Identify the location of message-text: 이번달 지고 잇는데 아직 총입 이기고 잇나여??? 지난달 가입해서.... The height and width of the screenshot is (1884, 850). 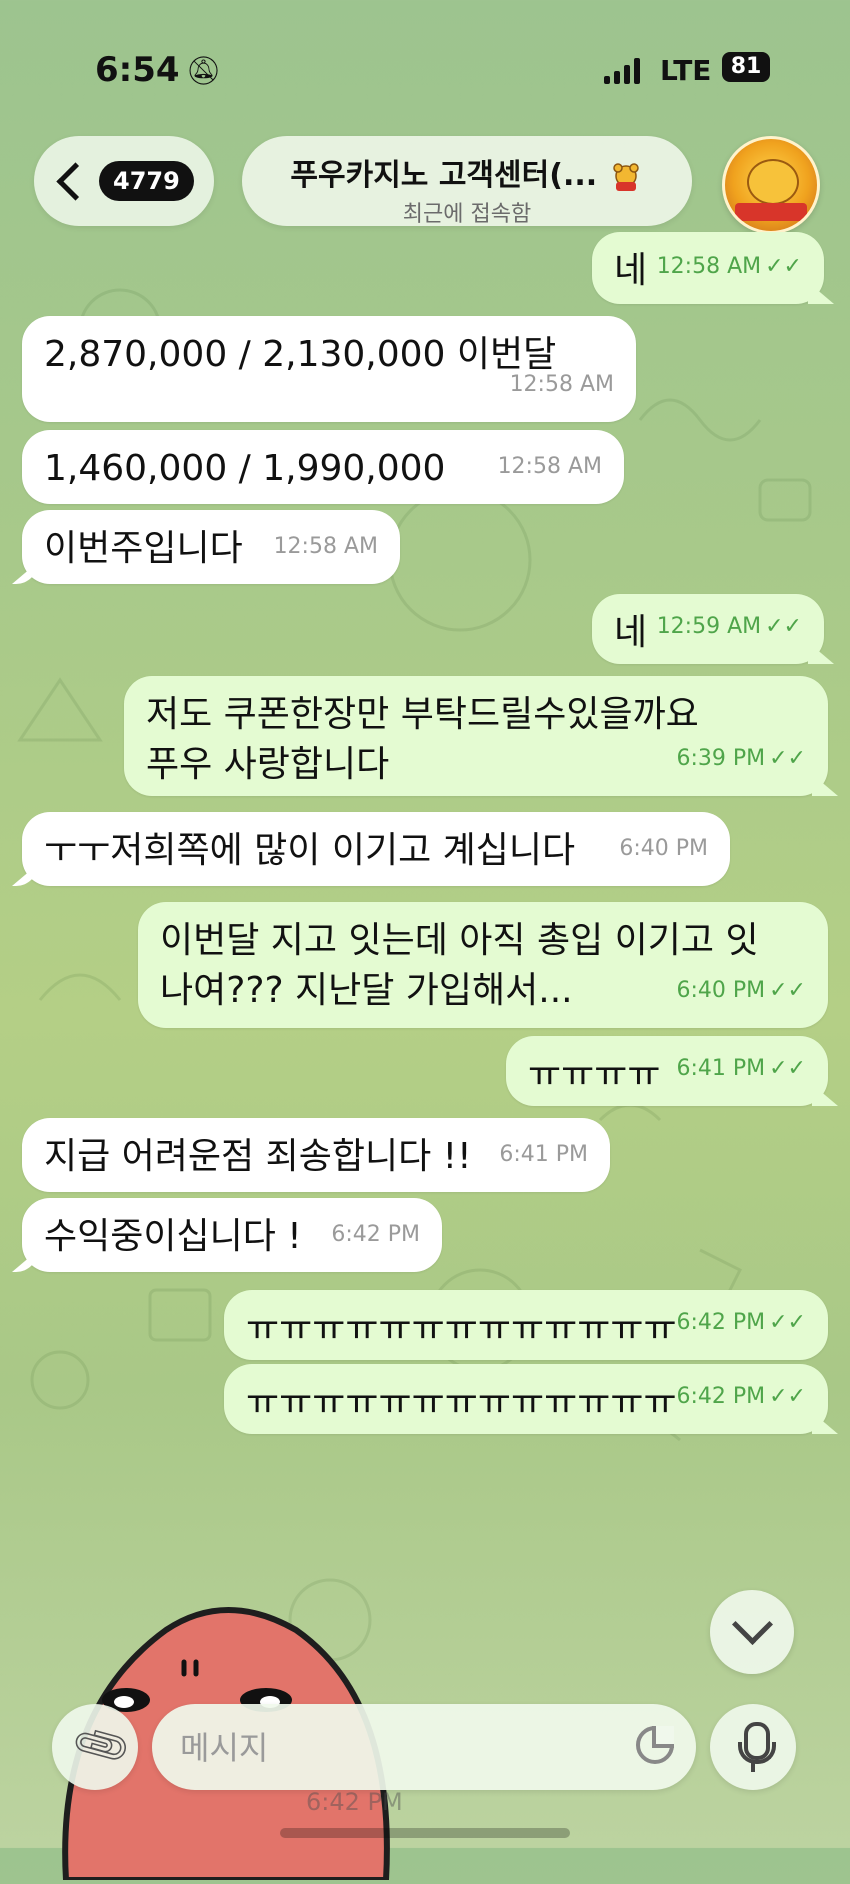
(459, 965).